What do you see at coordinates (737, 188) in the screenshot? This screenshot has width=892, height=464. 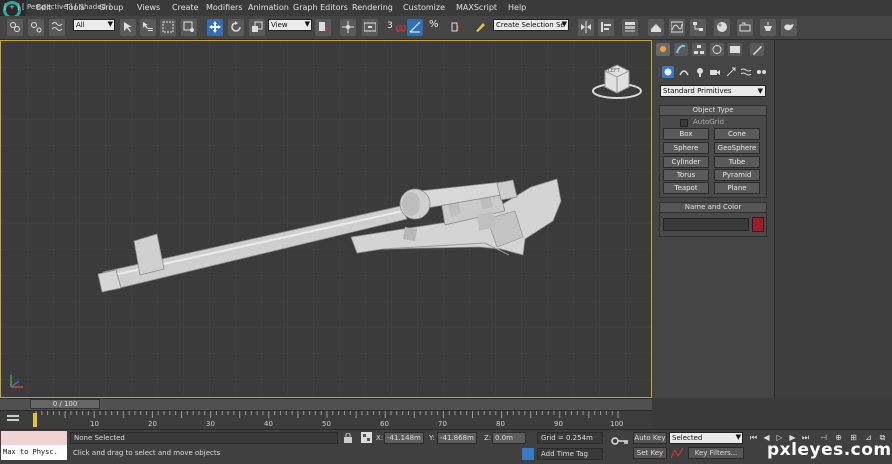 I see `plane-button: Plane` at bounding box center [737, 188].